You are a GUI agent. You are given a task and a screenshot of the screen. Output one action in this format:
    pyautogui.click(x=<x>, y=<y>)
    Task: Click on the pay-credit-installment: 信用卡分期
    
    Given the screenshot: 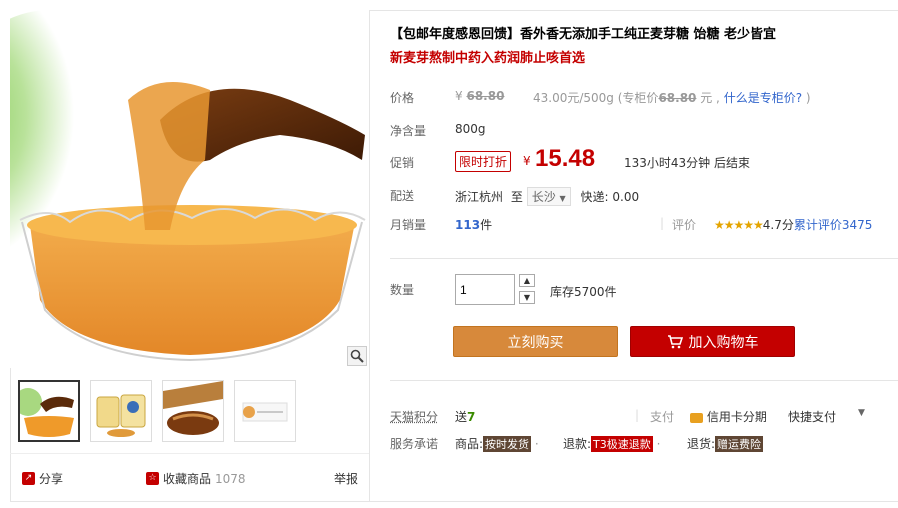 What is the action you would take?
    pyautogui.click(x=728, y=416)
    